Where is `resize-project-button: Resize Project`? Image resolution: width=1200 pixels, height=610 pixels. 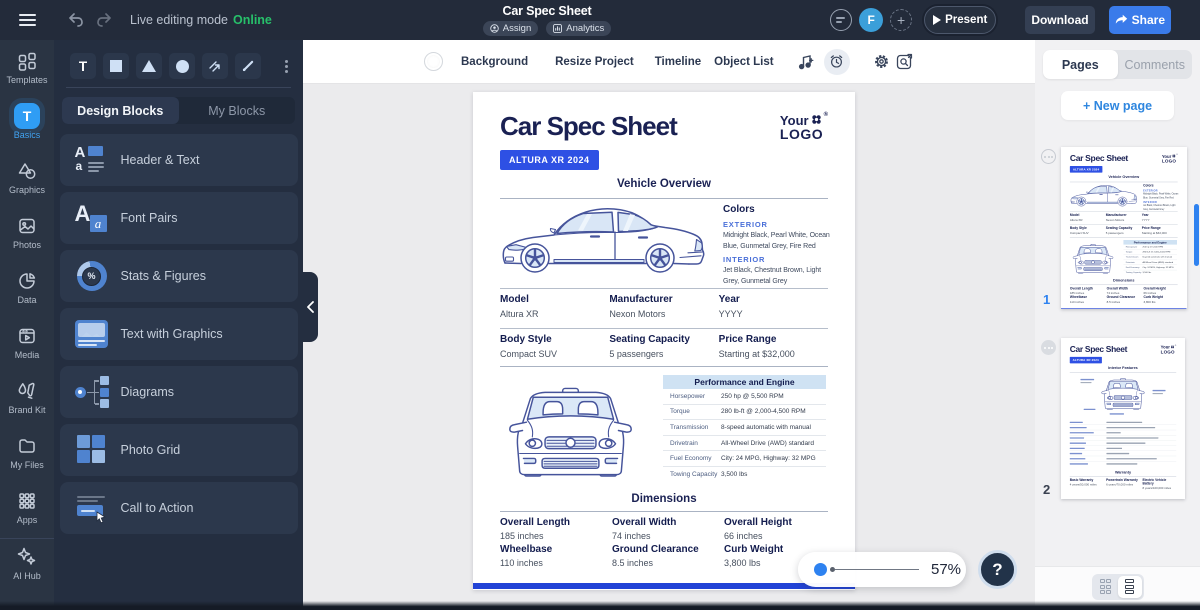
resize-project-button: Resize Project is located at coordinates (594, 62).